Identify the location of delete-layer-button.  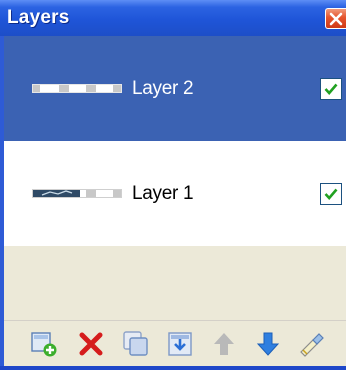
(91, 344).